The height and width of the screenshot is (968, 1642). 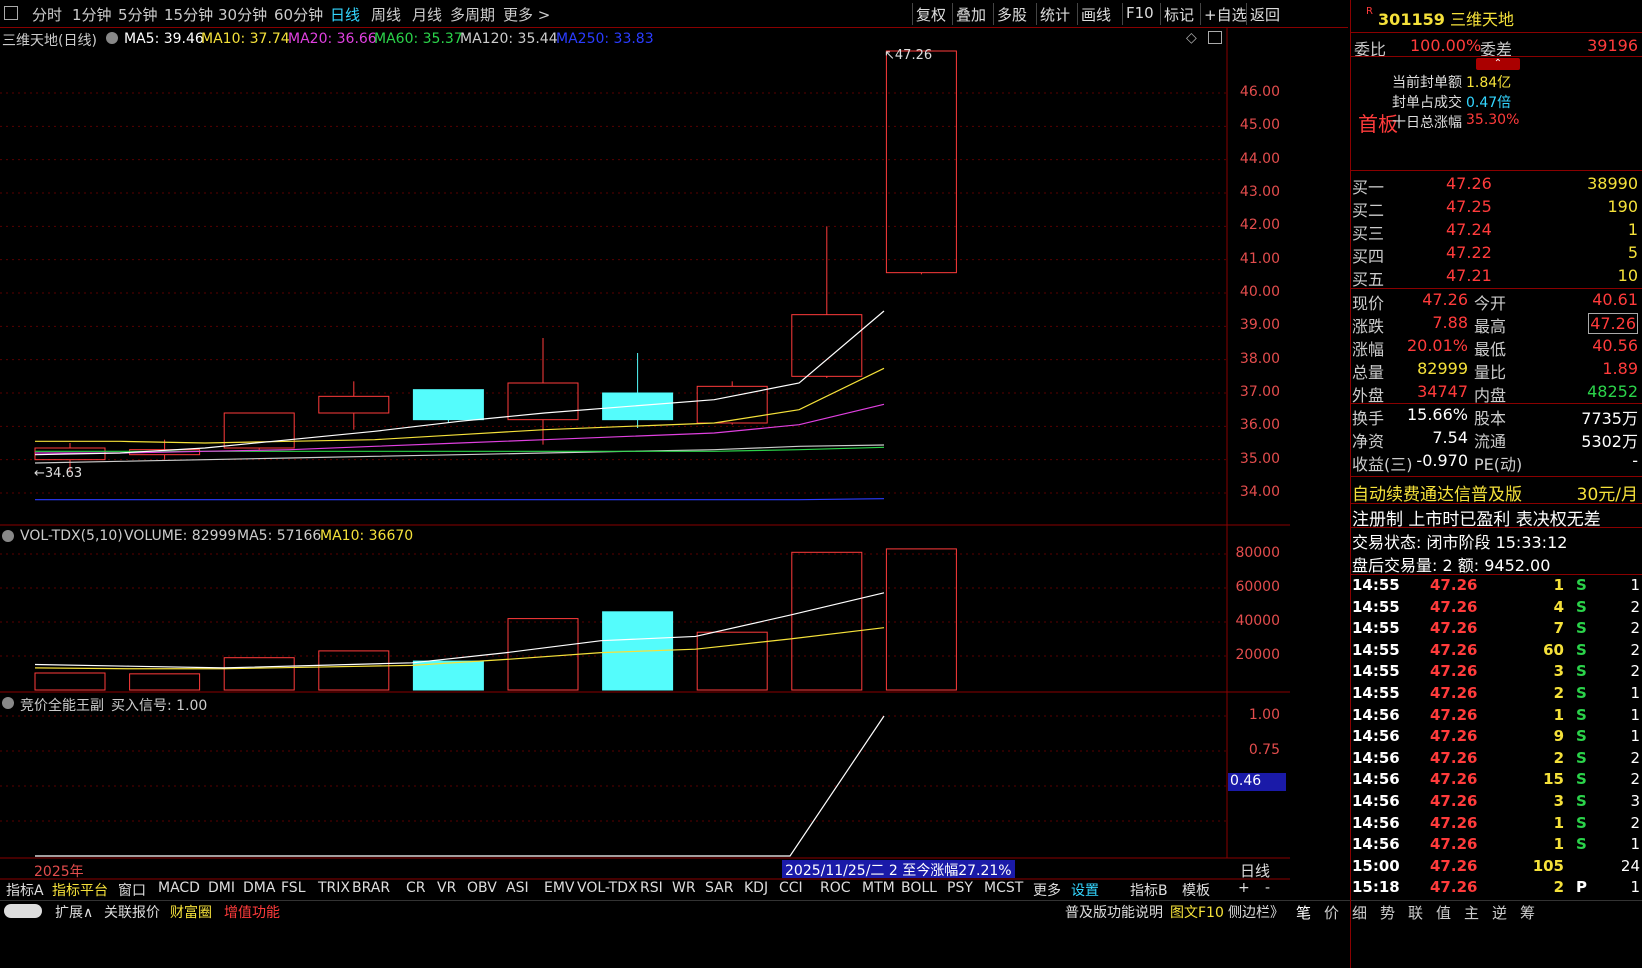 I want to click on indicator-tab: 指标B, so click(x=1149, y=890).